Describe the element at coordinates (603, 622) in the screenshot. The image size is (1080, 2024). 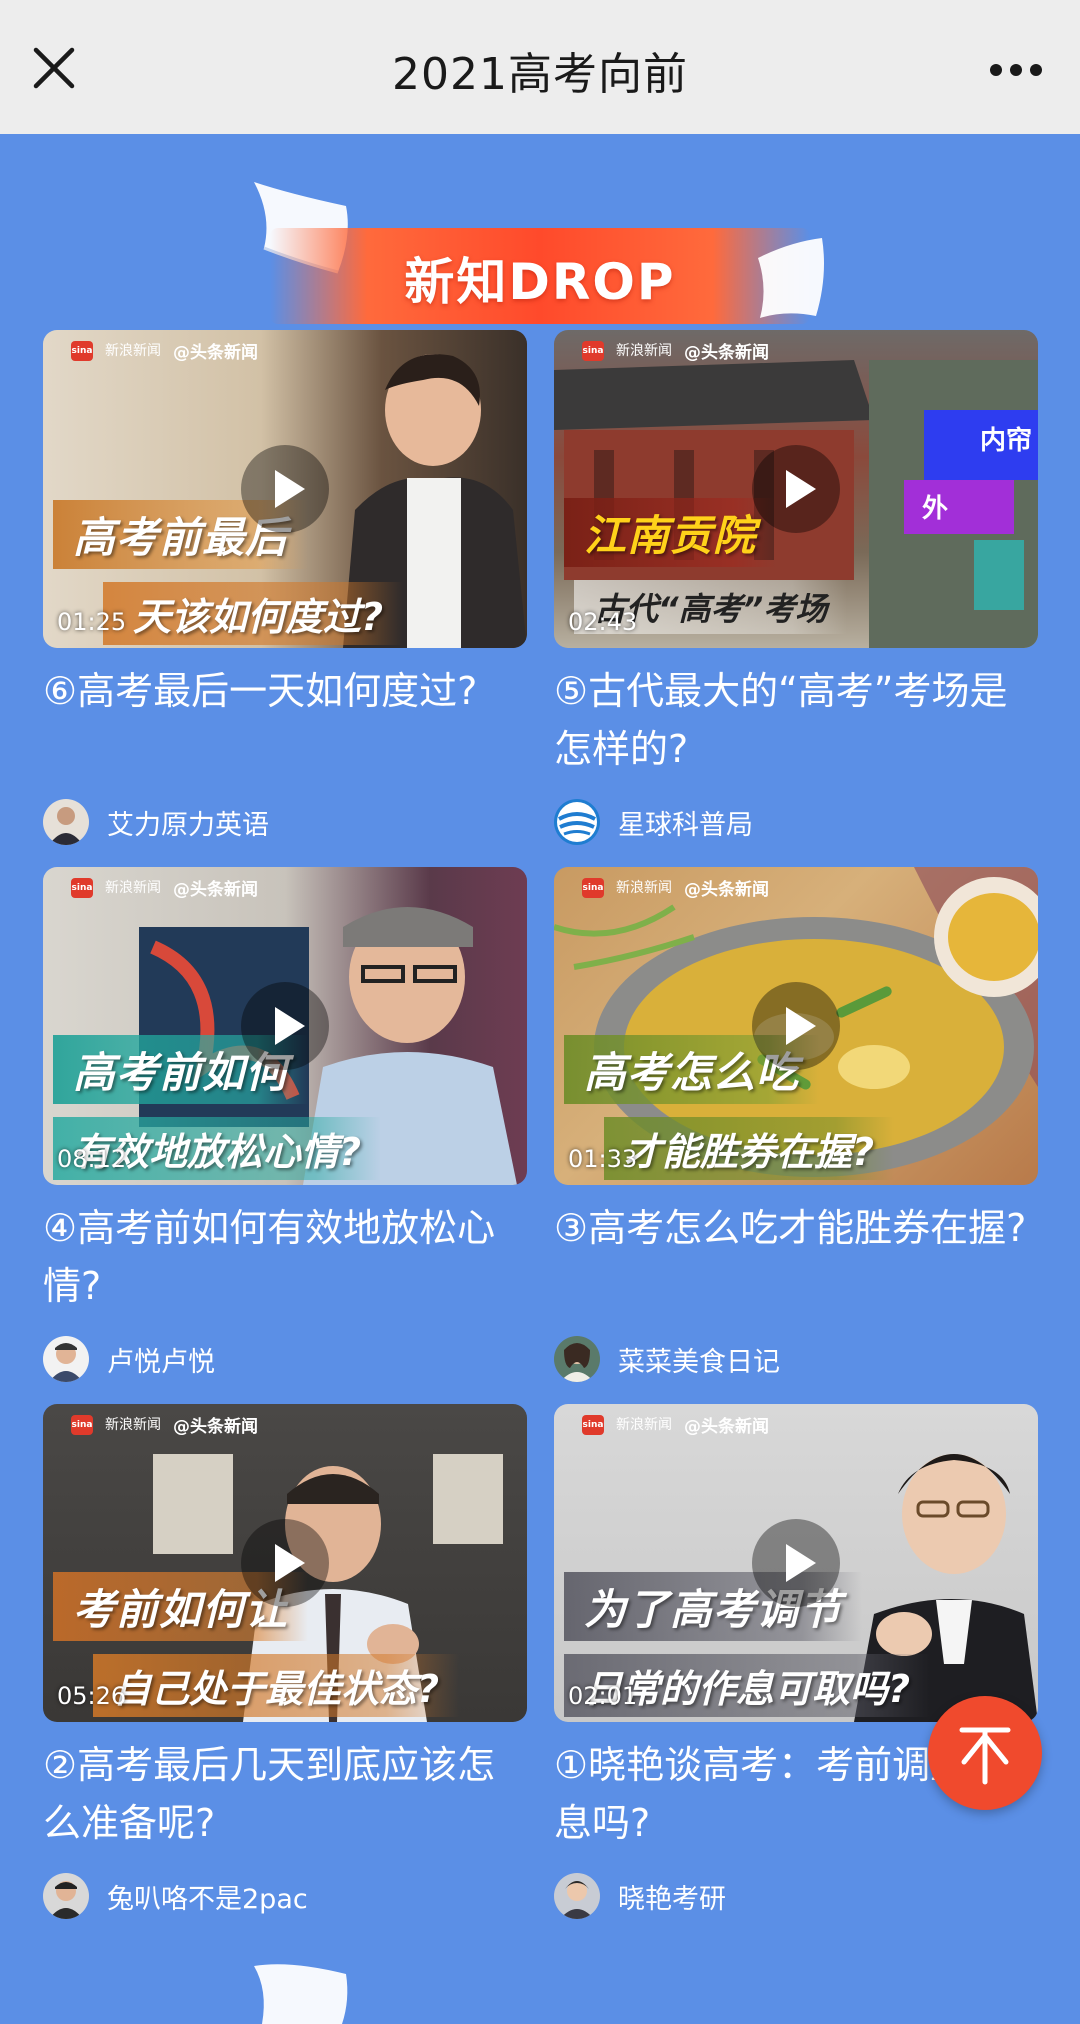
I see `video-duration: 02:43` at that location.